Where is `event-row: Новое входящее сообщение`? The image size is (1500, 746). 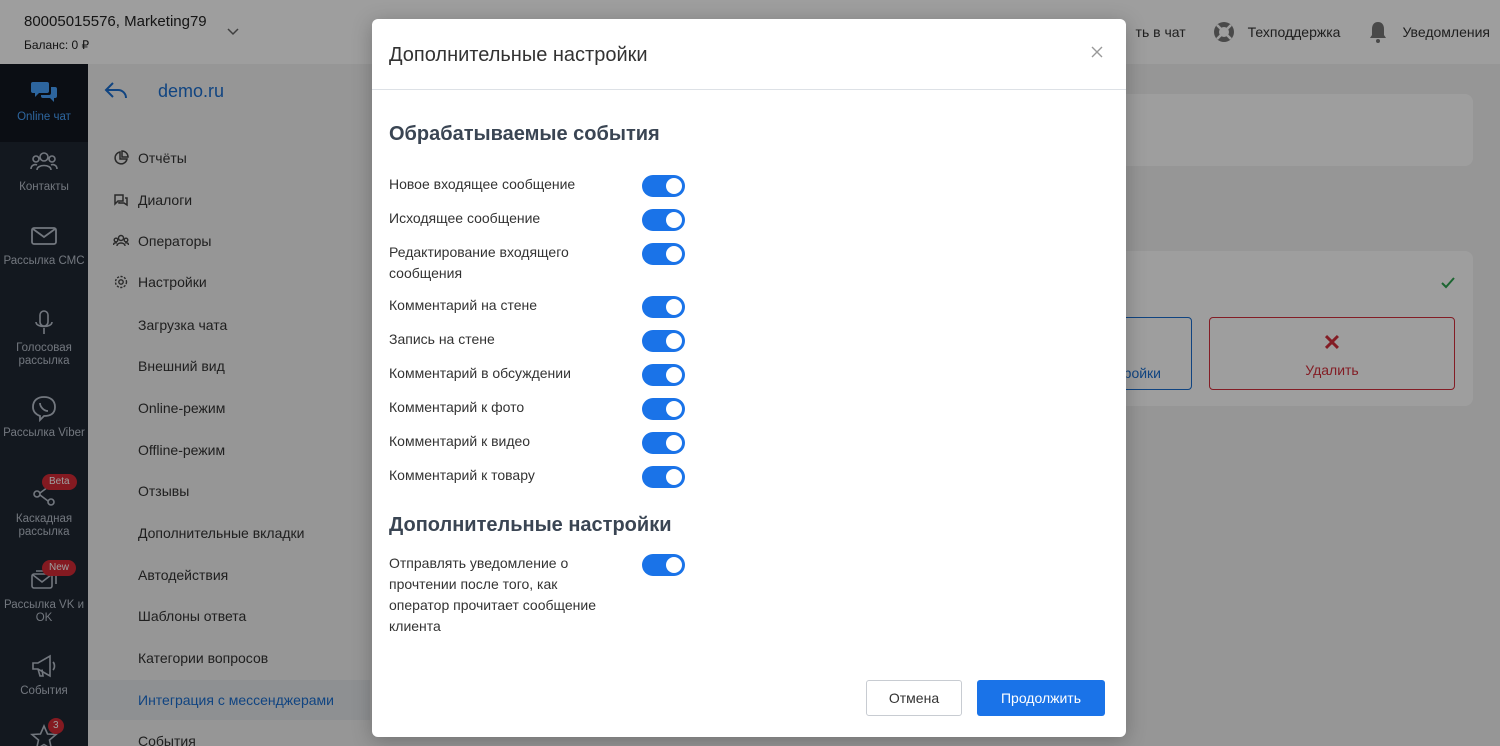
event-row: Новое входящее сообщение is located at coordinates (539, 185).